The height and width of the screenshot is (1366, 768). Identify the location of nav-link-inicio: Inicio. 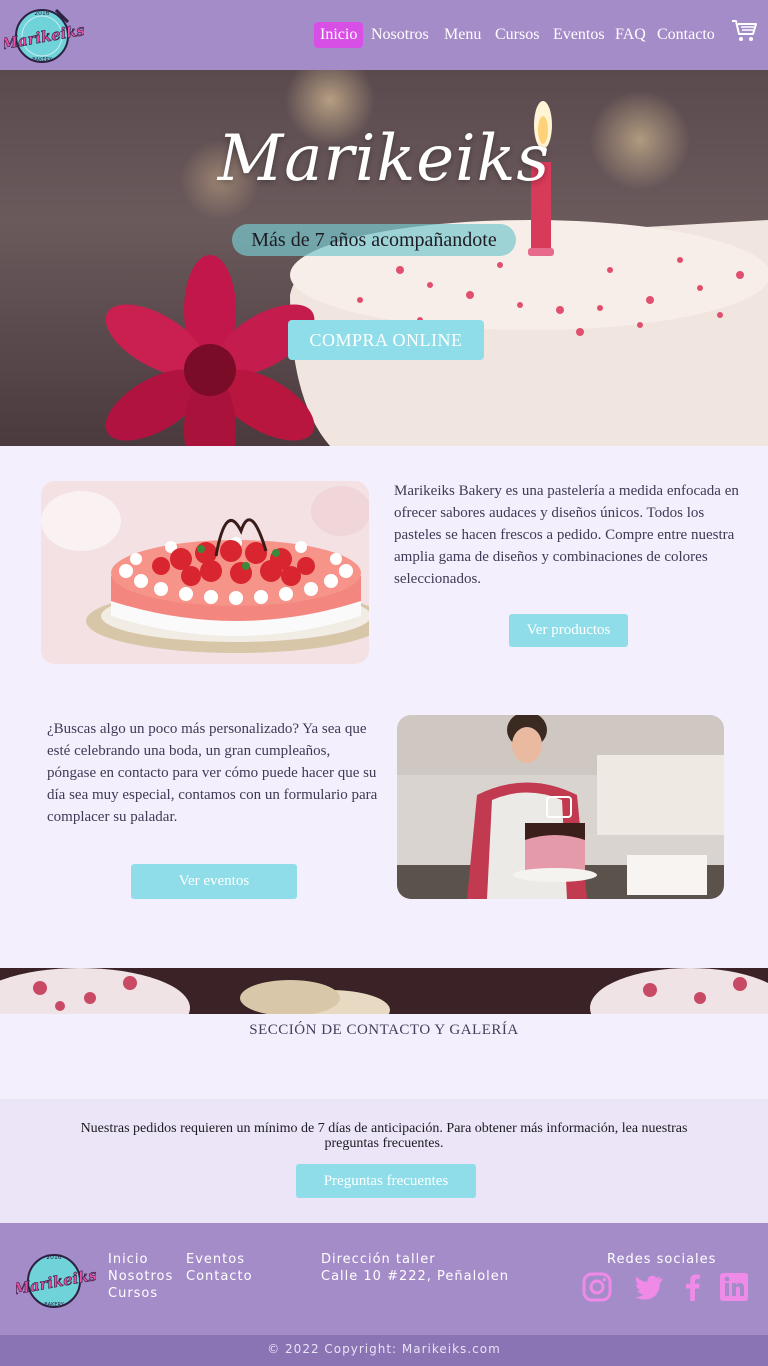
(339, 35).